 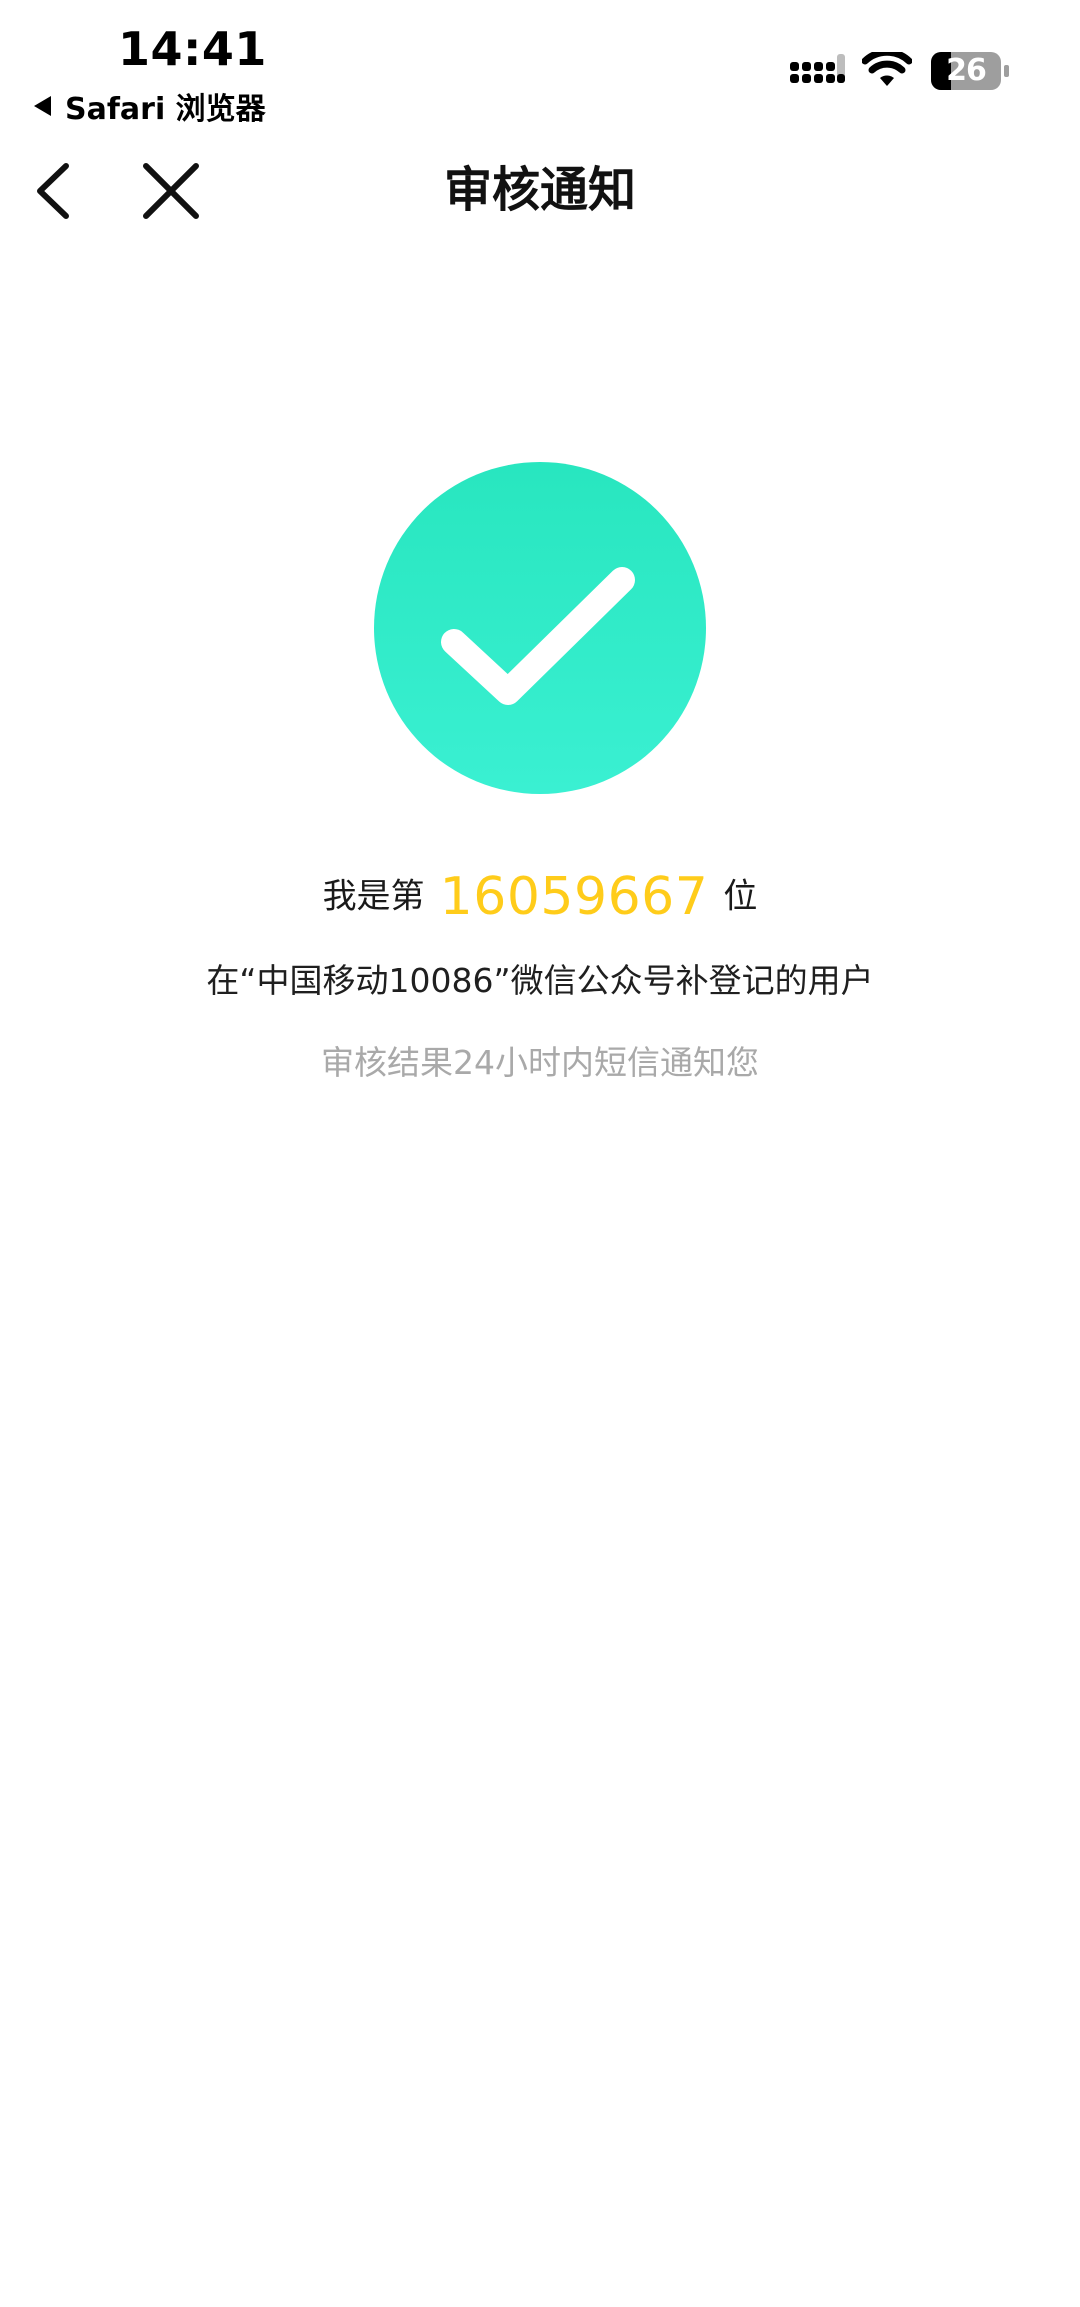 I want to click on registration-description: 在“中国移动10086”微信公众号补登记的用户, so click(x=540, y=980).